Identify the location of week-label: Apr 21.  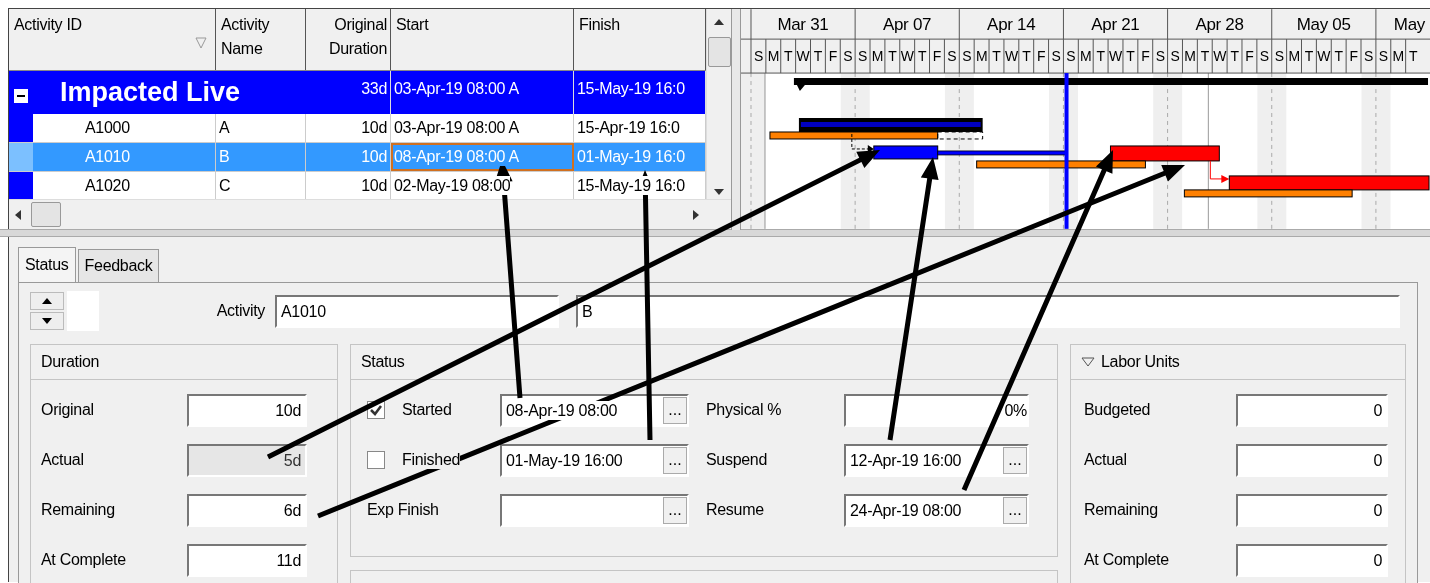
(1115, 25).